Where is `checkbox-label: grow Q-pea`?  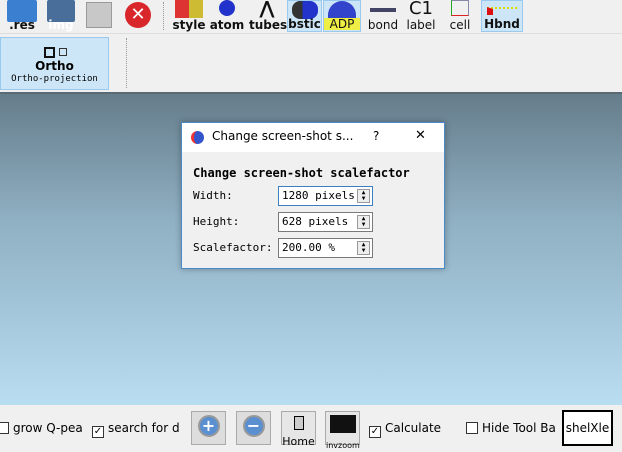
checkbox-label: grow Q-pea is located at coordinates (48, 428).